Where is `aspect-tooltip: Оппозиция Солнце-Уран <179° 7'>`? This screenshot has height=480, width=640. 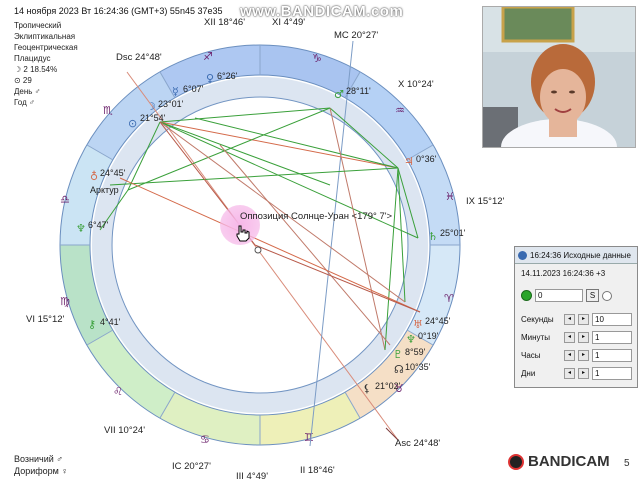
aspect-tooltip: Оппозиция Солнце-Уран <179° 7'> is located at coordinates (316, 216).